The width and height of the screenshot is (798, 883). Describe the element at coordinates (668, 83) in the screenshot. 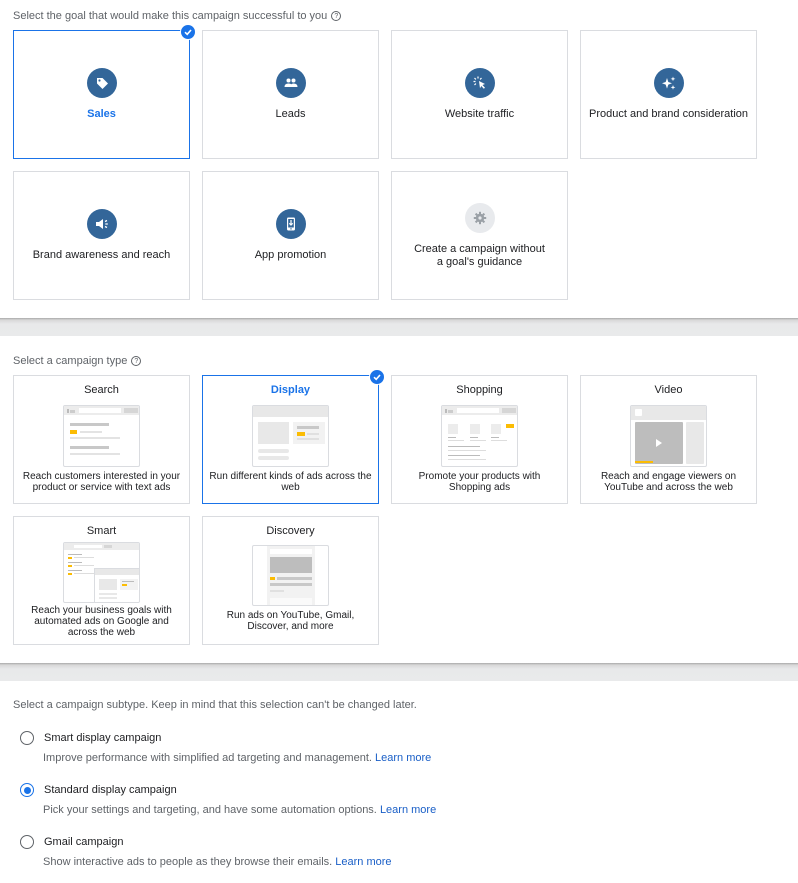

I see `sparkle-icon` at that location.